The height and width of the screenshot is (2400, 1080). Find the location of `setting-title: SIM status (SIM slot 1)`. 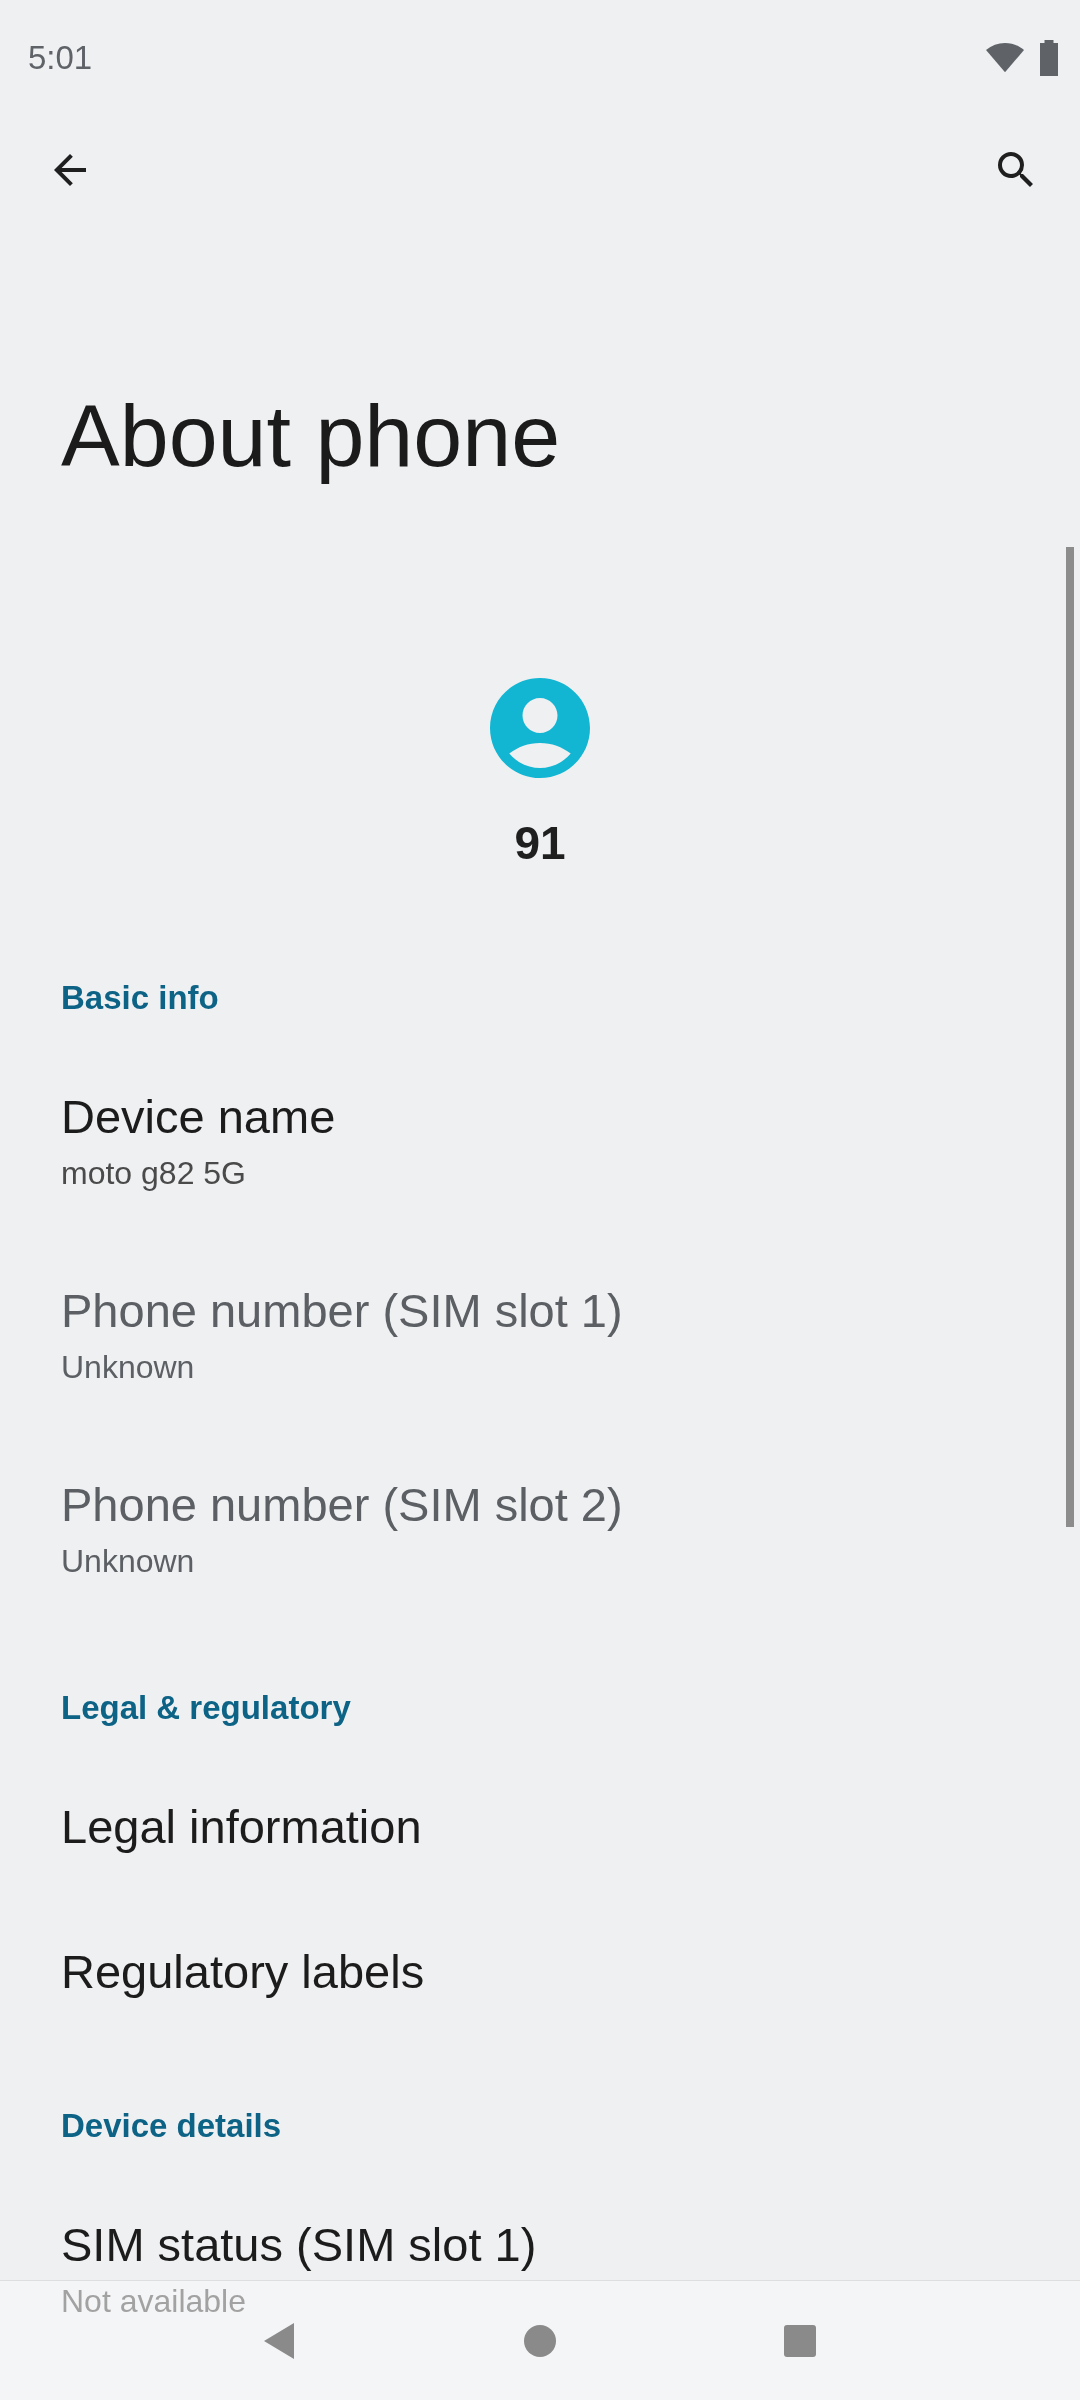

setting-title: SIM status (SIM slot 1) is located at coordinates (299, 2244).